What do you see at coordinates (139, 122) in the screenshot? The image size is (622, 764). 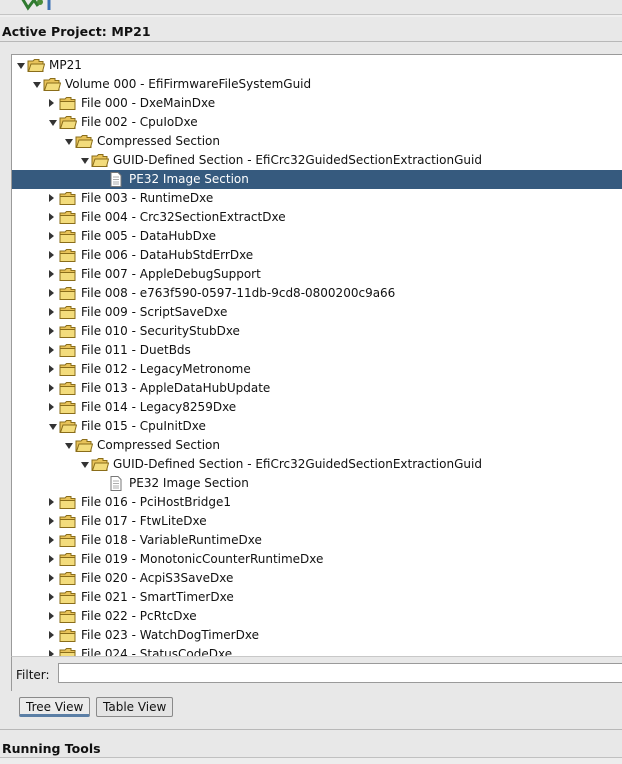 I see `tree-row-label: File 002 - CpuIoDxe` at bounding box center [139, 122].